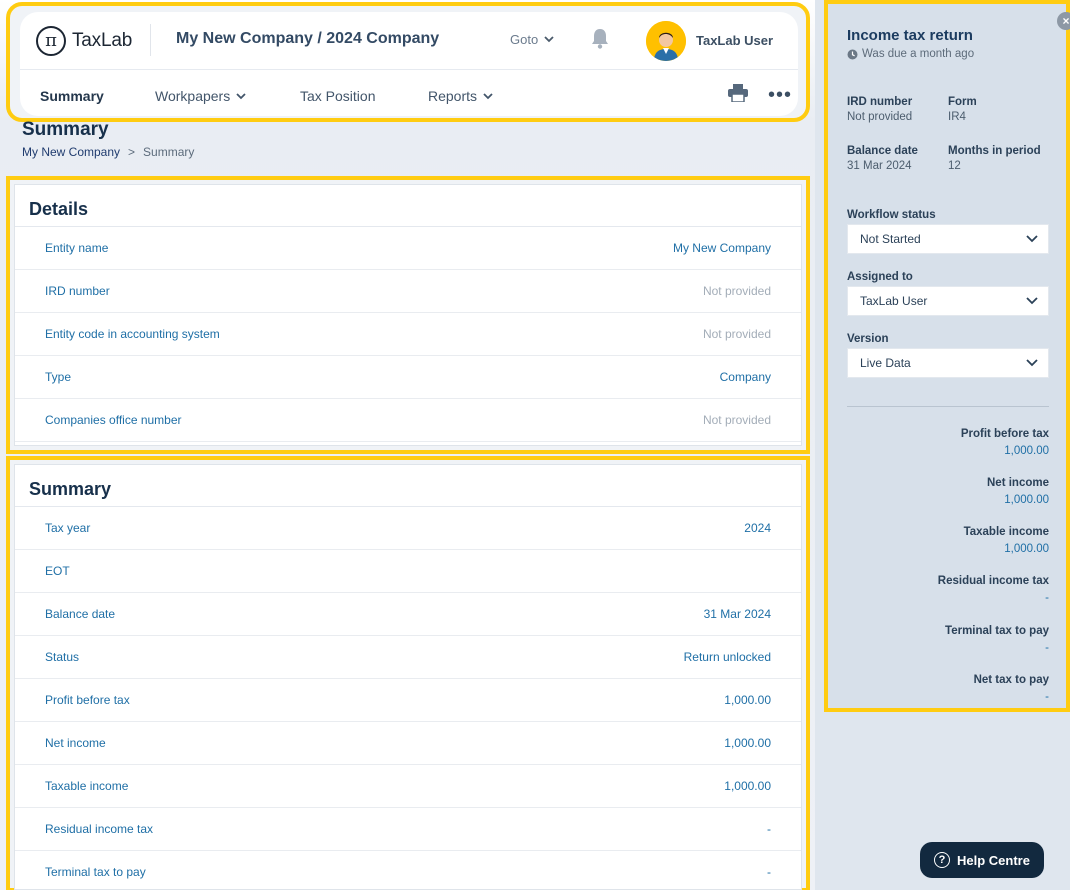 The image size is (1070, 890). I want to click on table-row: IRD number Not provided, so click(408, 291).